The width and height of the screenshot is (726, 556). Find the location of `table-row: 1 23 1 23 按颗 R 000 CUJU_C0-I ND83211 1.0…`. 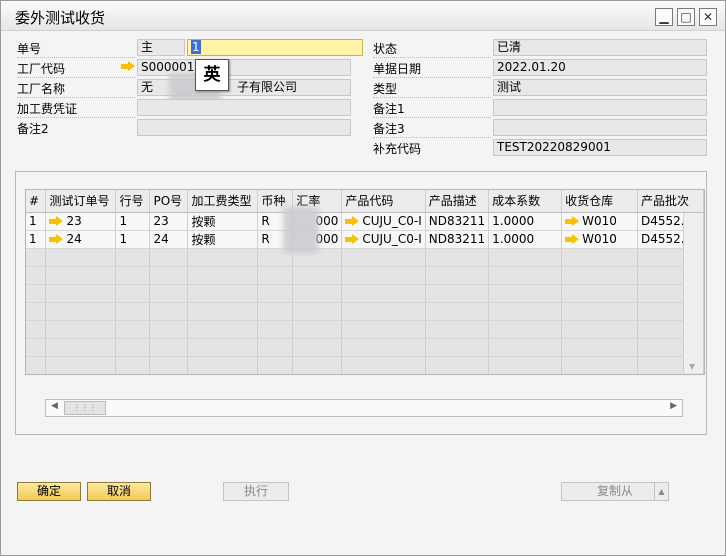

table-row: 1 23 1 23 按颗 R 000 CUJU_C0-I ND83211 1.0… is located at coordinates (365, 221).